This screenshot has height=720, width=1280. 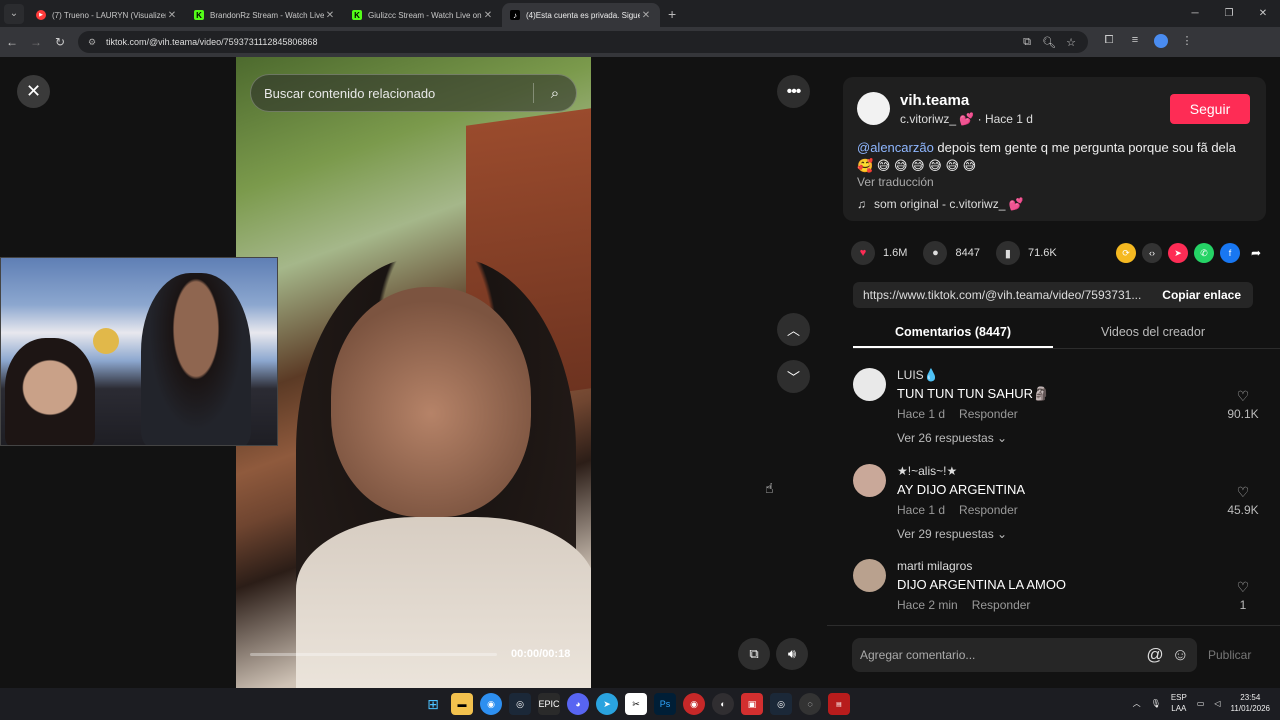 I want to click on close-video-button: ✕, so click(x=33, y=91).